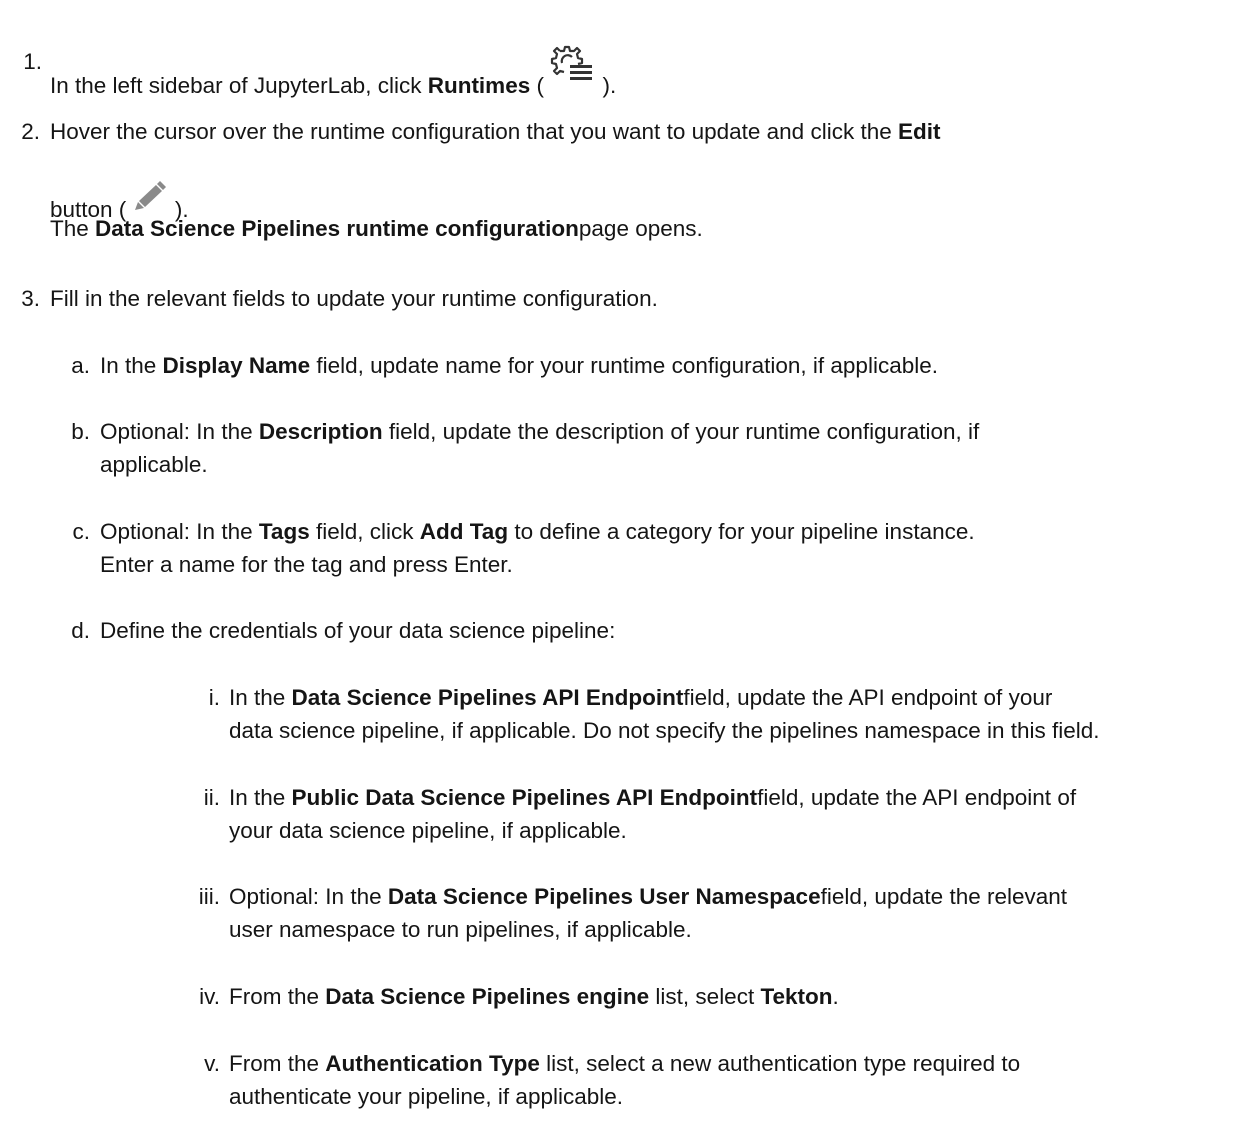 The image size is (1249, 1140). I want to click on edit-label: Edit, so click(919, 131).